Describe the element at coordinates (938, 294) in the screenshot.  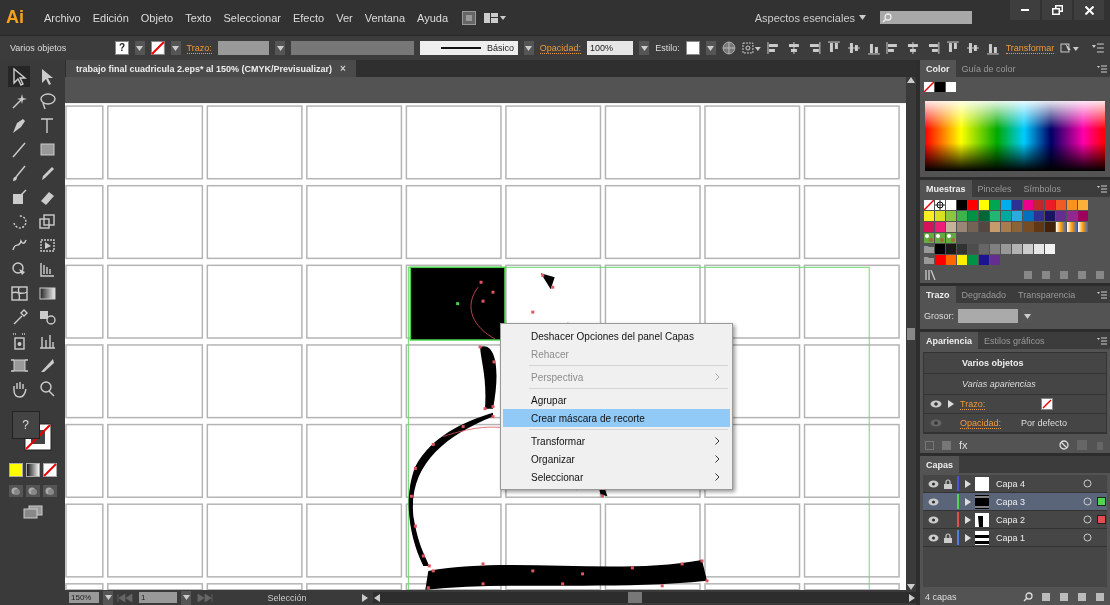
I see `panel-tab: Trazo` at that location.